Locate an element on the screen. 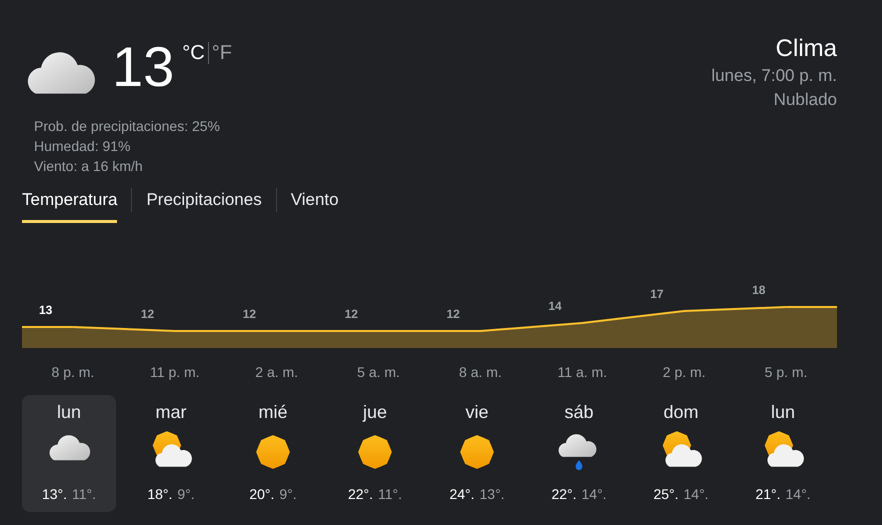 The image size is (882, 525). day-forecast: mié 20°. 9°. is located at coordinates (273, 453).